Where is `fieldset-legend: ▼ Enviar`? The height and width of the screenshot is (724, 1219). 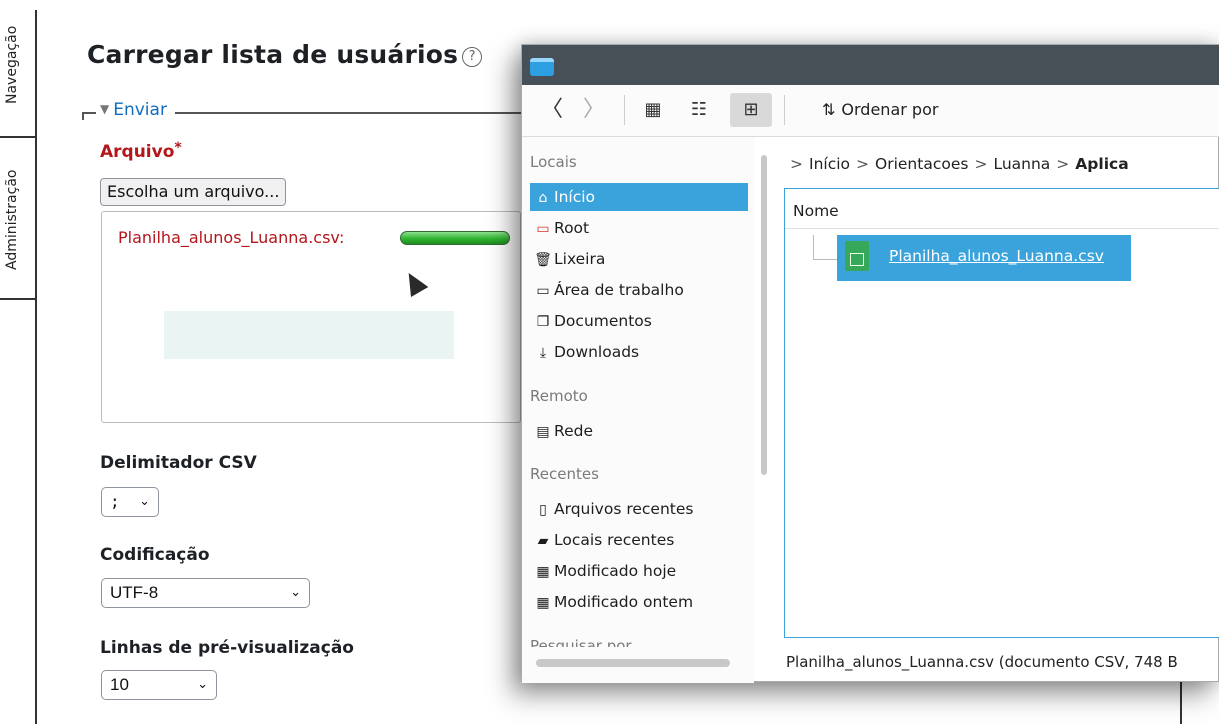
fieldset-legend: ▼ Enviar is located at coordinates (135, 110).